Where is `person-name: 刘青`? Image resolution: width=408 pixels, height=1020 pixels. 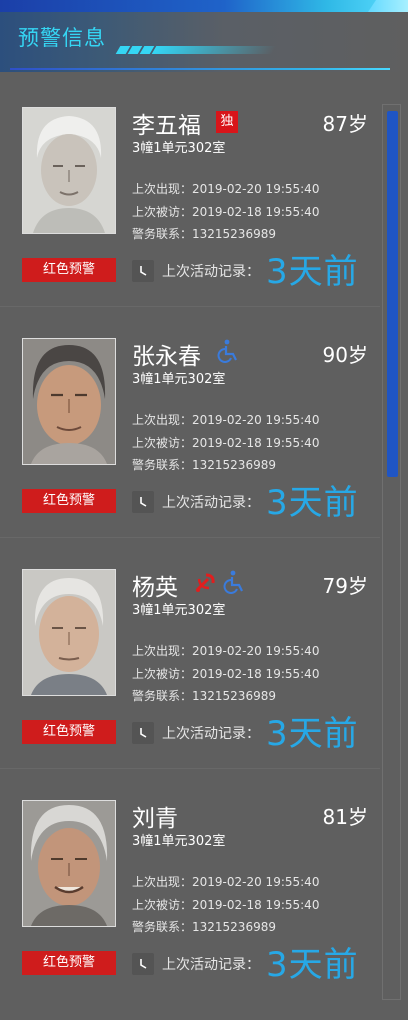
person-name: 刘青 is located at coordinates (155, 819).